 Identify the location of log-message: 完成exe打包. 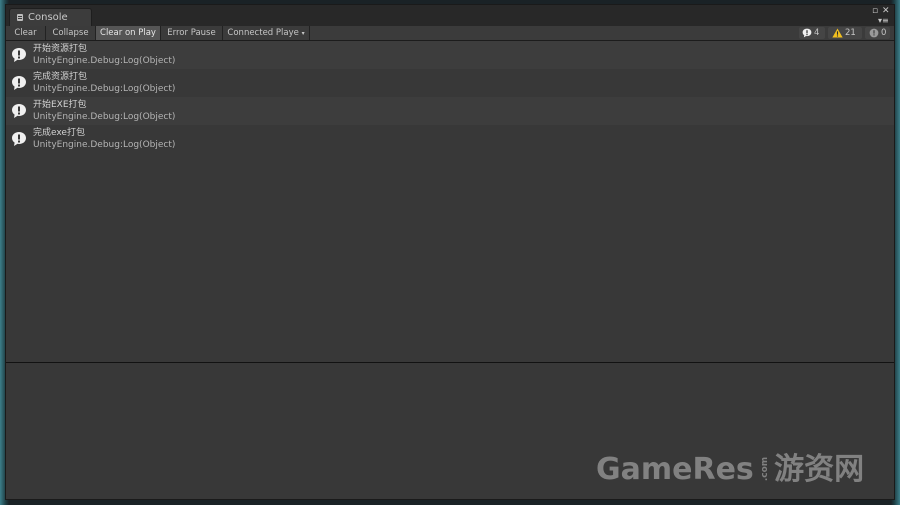
(59, 133).